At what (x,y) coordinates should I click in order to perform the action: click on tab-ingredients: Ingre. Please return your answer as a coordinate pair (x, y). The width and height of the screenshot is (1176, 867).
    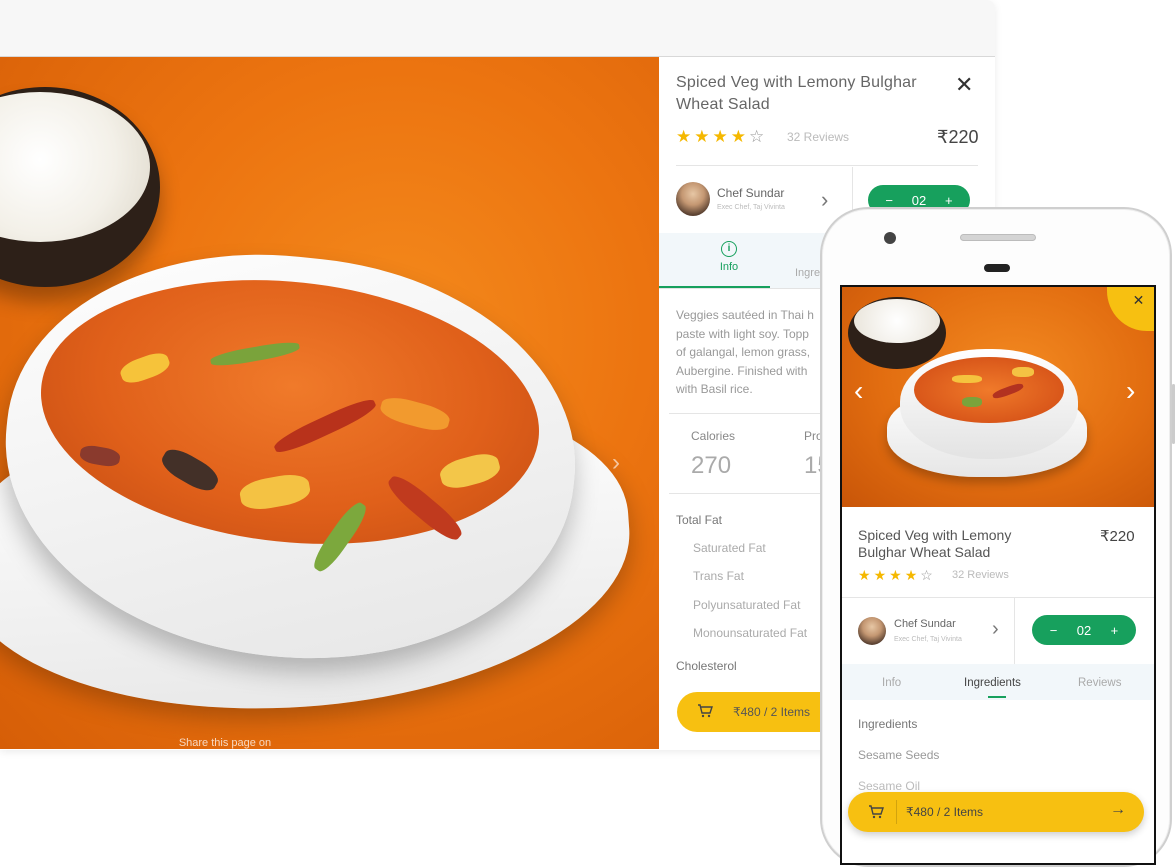
    Looking at the image, I should click on (807, 273).